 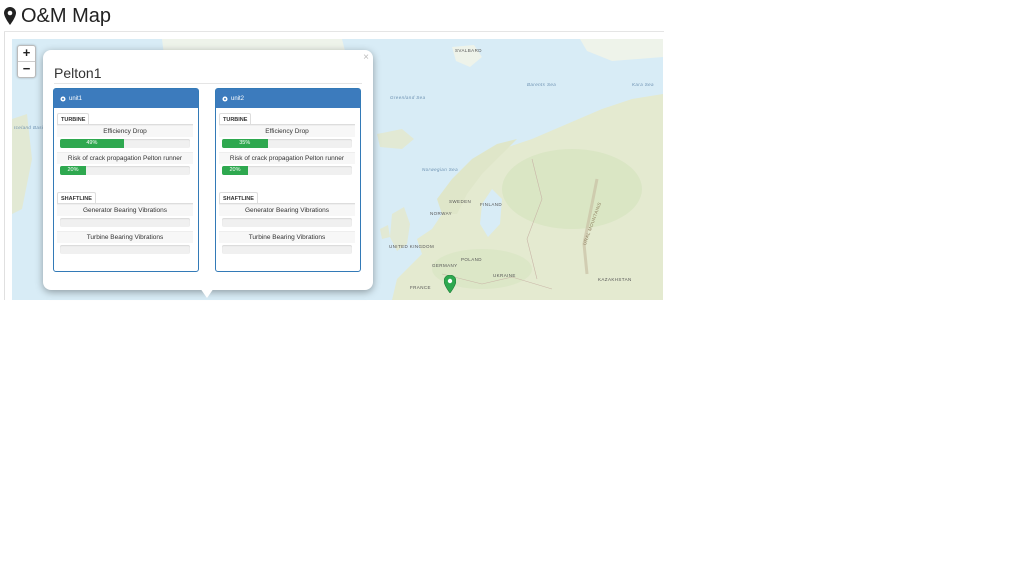 What do you see at coordinates (441, 213) in the screenshot?
I see `map-label-norway: NORWAY` at bounding box center [441, 213].